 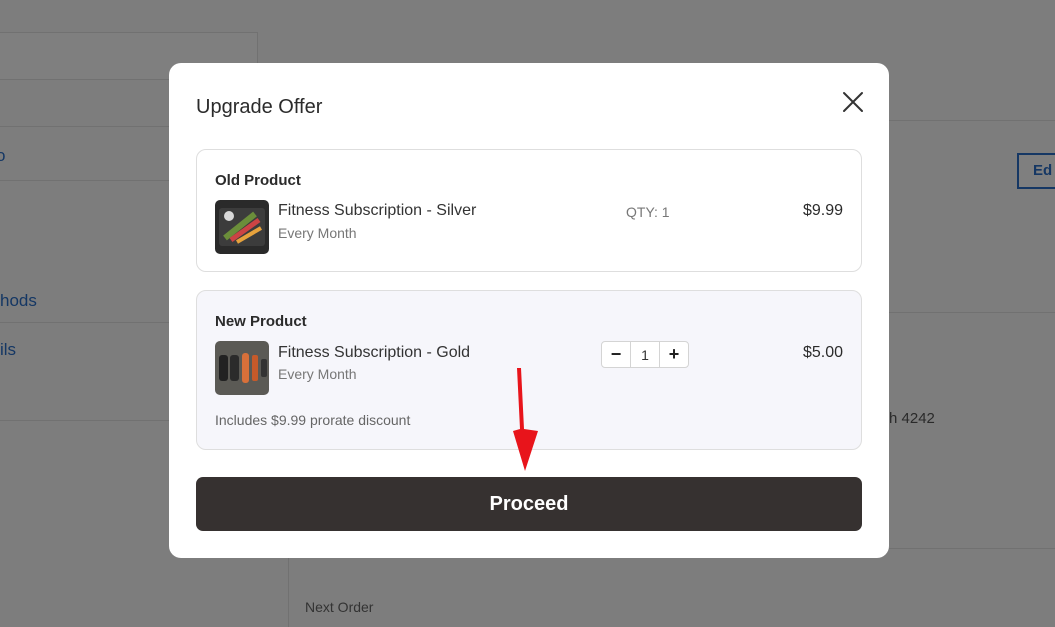 What do you see at coordinates (313, 420) in the screenshot?
I see `prorate-discount-note: Includes $9.99 prorate discount` at bounding box center [313, 420].